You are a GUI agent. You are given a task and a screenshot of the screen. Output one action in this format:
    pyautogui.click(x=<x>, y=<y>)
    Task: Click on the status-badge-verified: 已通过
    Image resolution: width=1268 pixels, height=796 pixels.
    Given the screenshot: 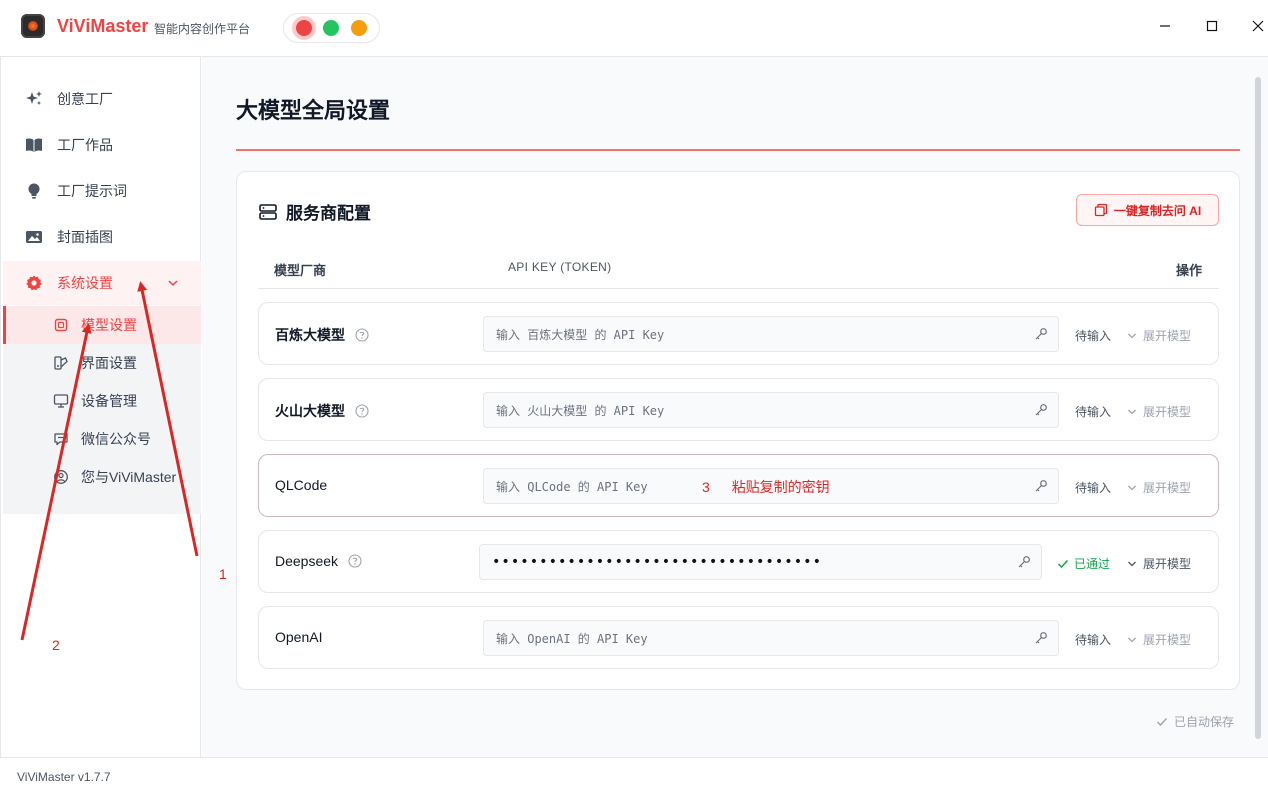 What is the action you would take?
    pyautogui.click(x=1083, y=563)
    